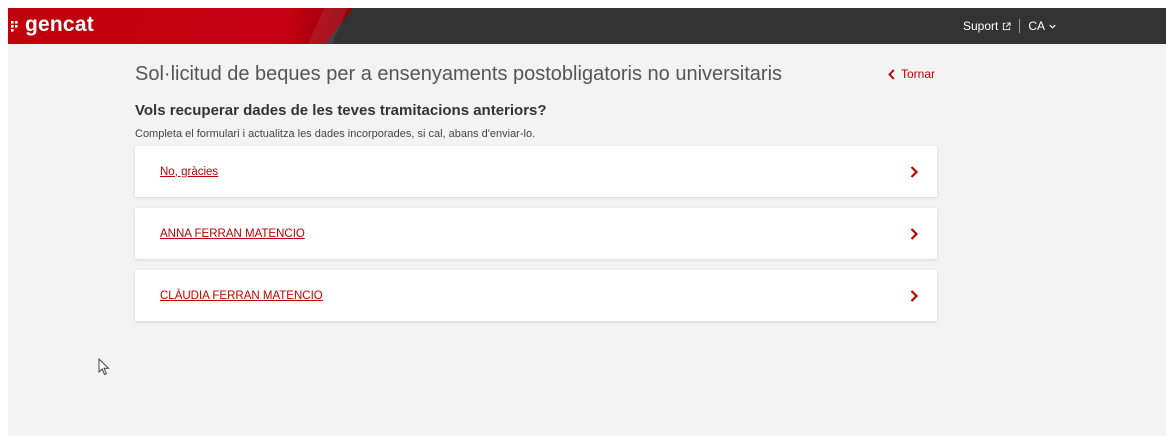  Describe the element at coordinates (1036, 26) in the screenshot. I see `language-label: CA` at that location.